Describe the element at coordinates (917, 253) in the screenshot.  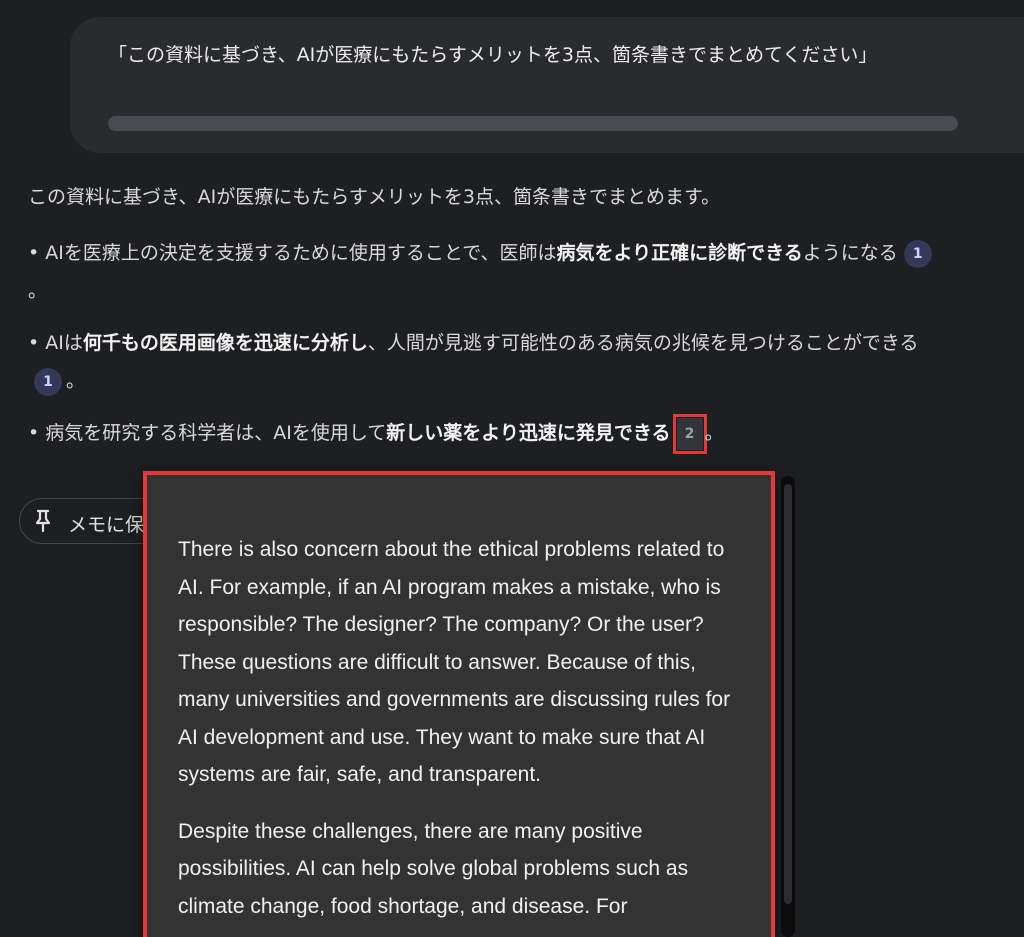
I see `citation-badge-1: 1` at that location.